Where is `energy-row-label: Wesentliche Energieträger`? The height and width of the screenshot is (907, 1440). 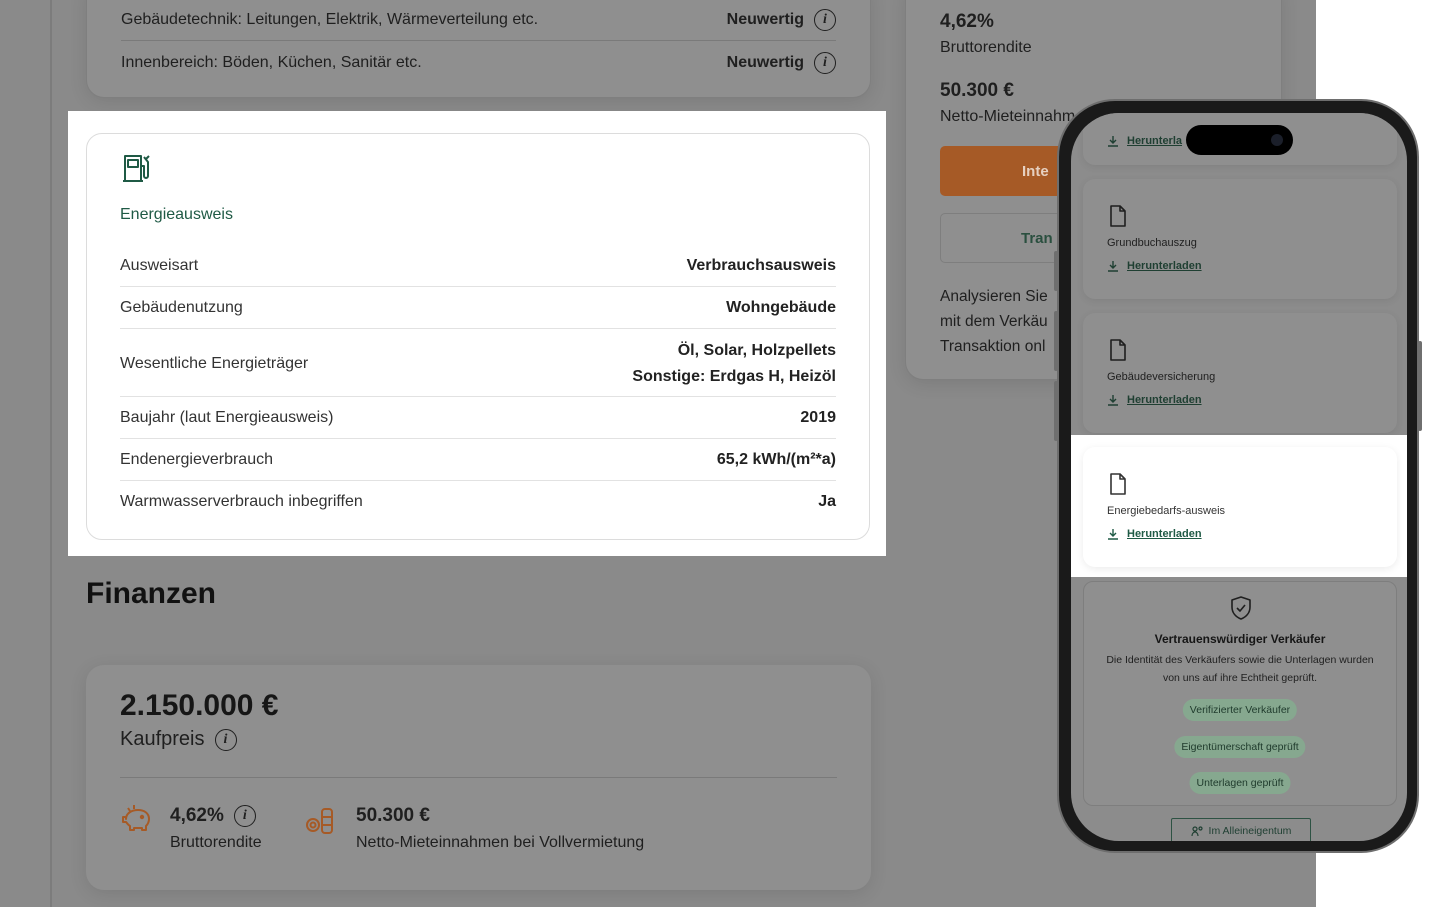 energy-row-label: Wesentliche Energieträger is located at coordinates (214, 363).